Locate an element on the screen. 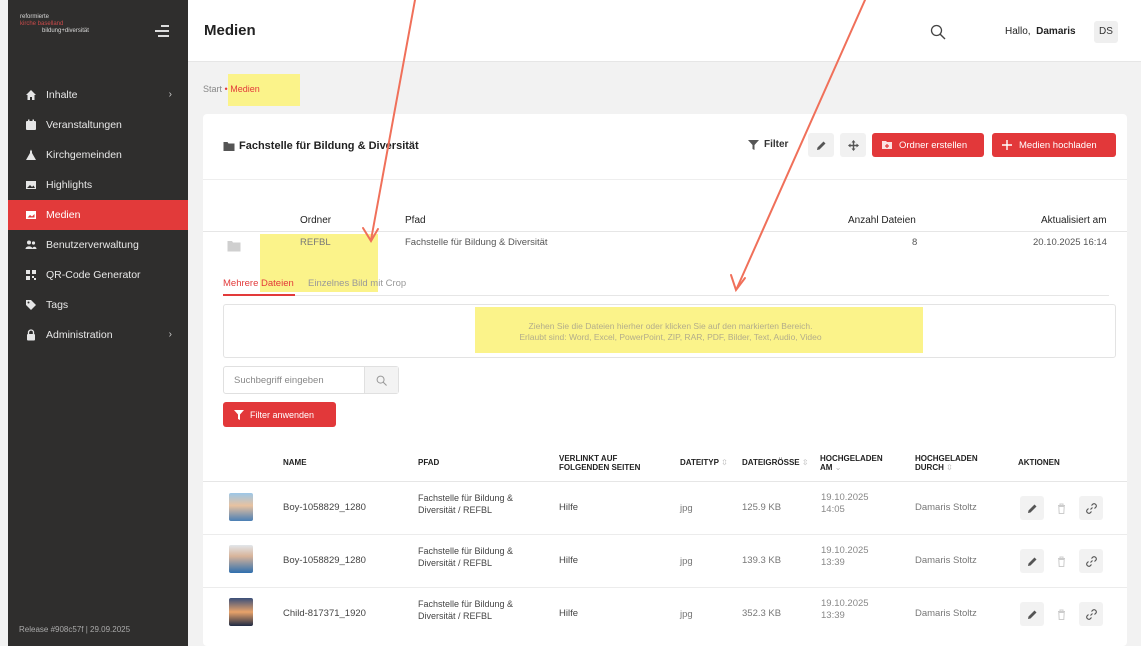  filter-icon is located at coordinates (239, 414).